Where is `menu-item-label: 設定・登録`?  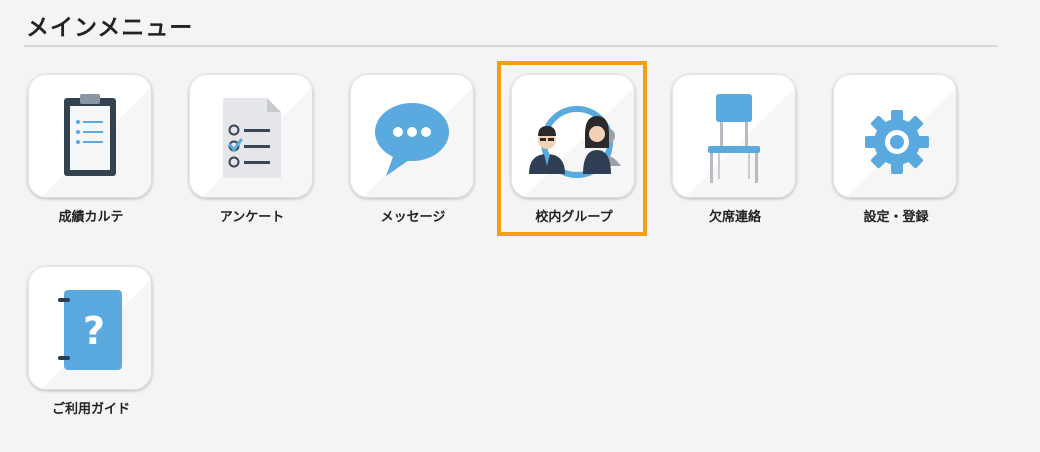
menu-item-label: 設定・登録 is located at coordinates (896, 217).